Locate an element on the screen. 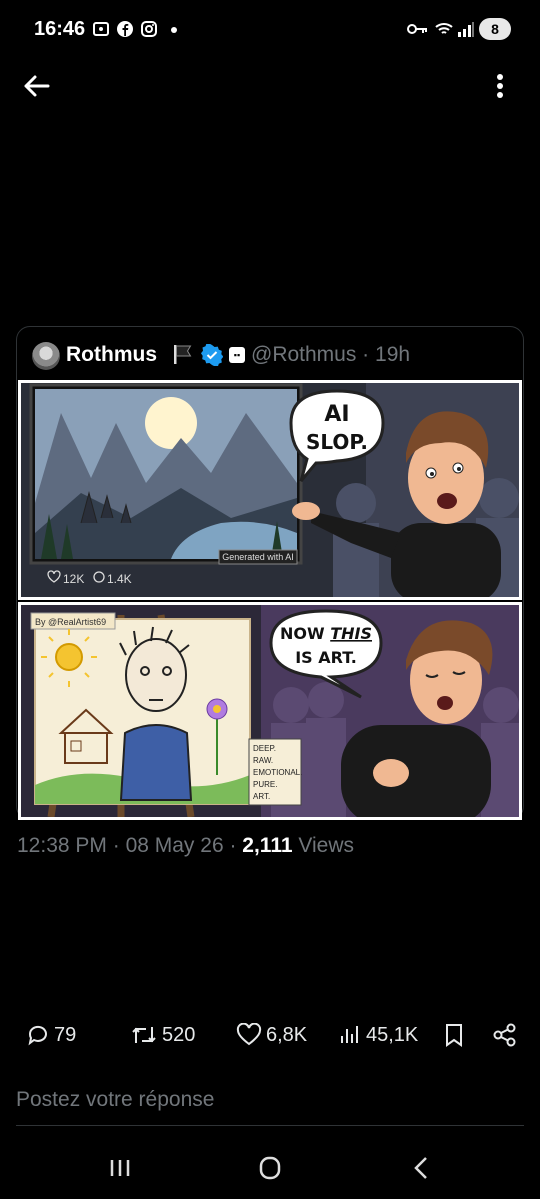 The height and width of the screenshot is (1199, 540). panel2-signature: By @RealArtist69 is located at coordinates (70, 622).